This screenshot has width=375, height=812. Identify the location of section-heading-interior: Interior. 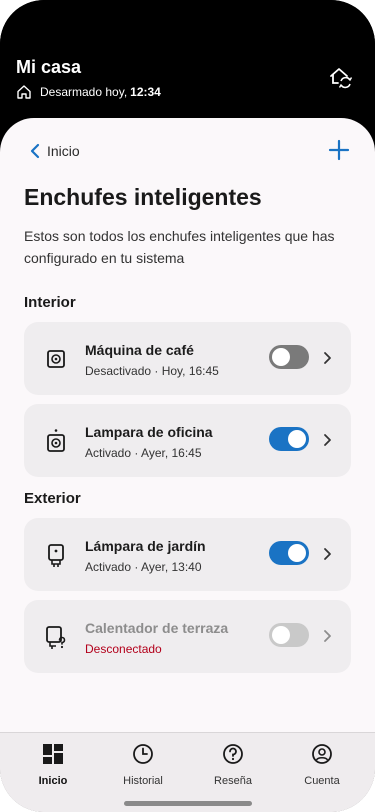
(50, 302).